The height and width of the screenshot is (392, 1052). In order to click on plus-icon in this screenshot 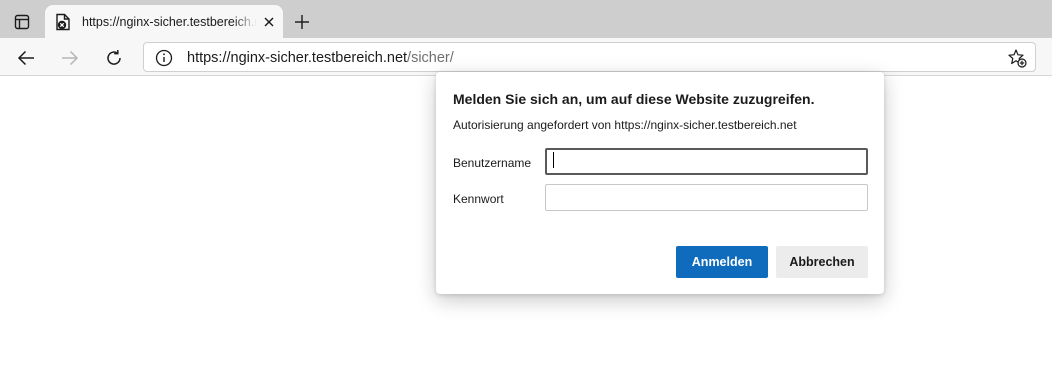, I will do `click(302, 22)`.